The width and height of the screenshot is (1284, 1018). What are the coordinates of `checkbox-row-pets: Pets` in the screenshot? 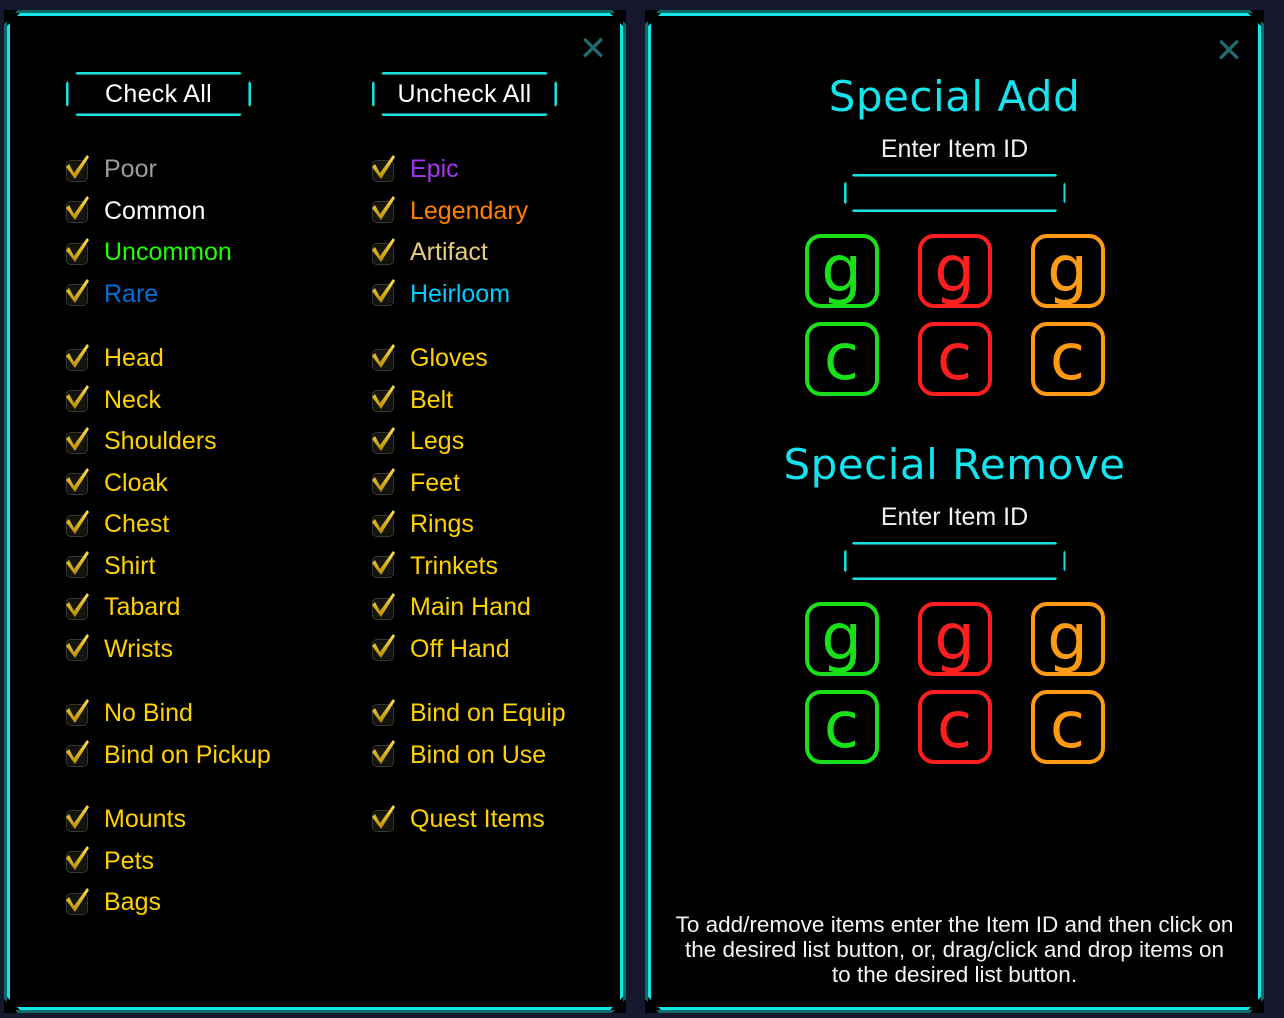 It's located at (214, 862).